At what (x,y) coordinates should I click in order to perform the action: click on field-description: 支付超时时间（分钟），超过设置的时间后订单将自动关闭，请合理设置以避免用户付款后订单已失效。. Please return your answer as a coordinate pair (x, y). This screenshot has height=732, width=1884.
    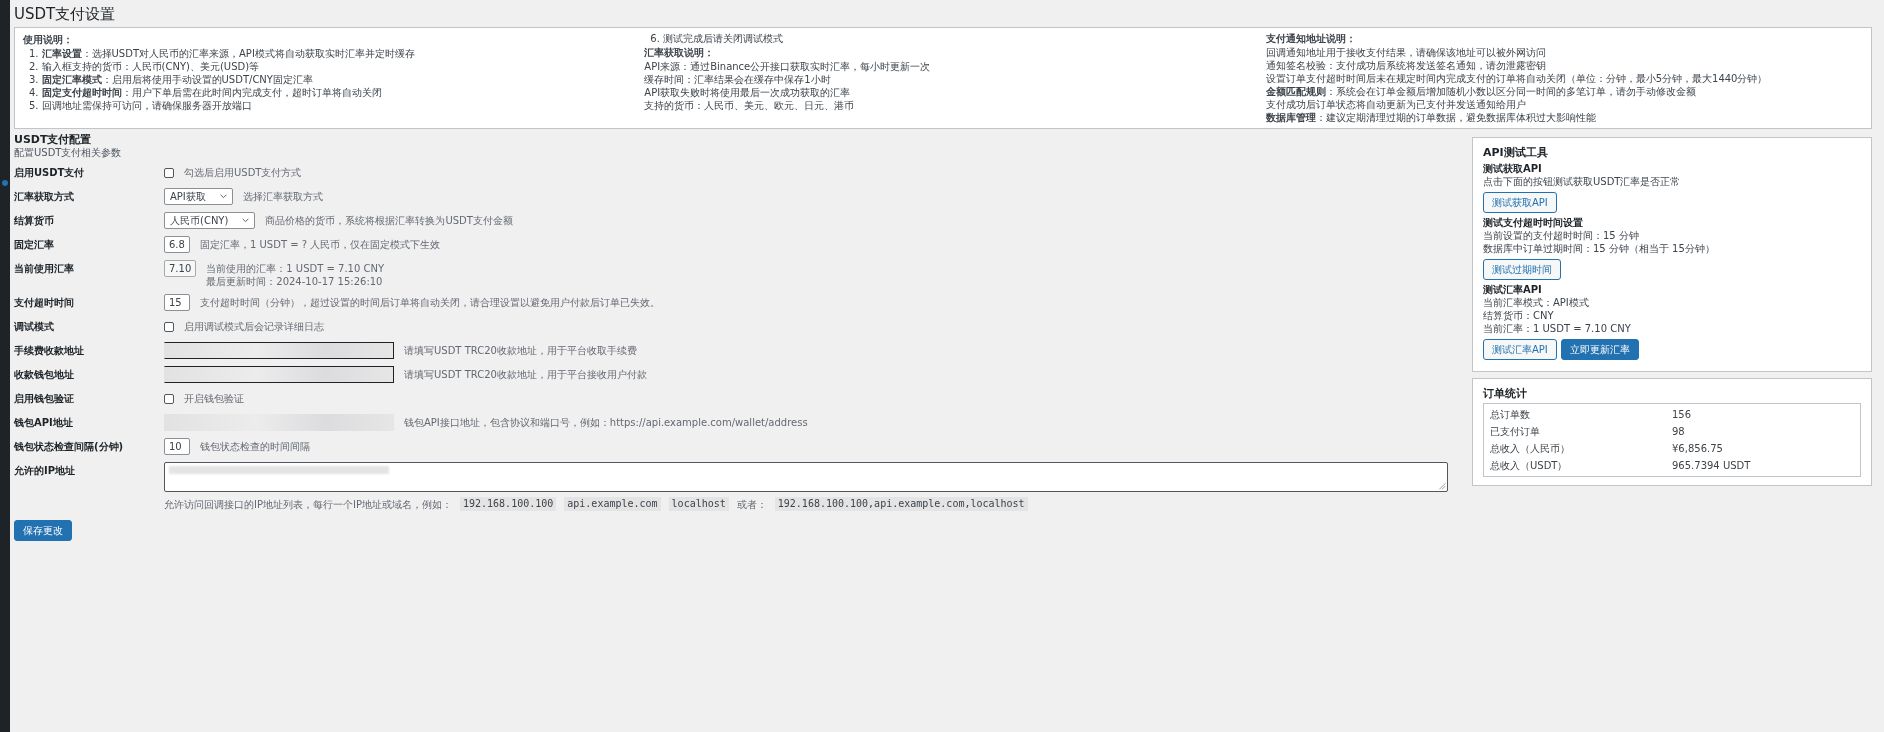
    Looking at the image, I should click on (430, 302).